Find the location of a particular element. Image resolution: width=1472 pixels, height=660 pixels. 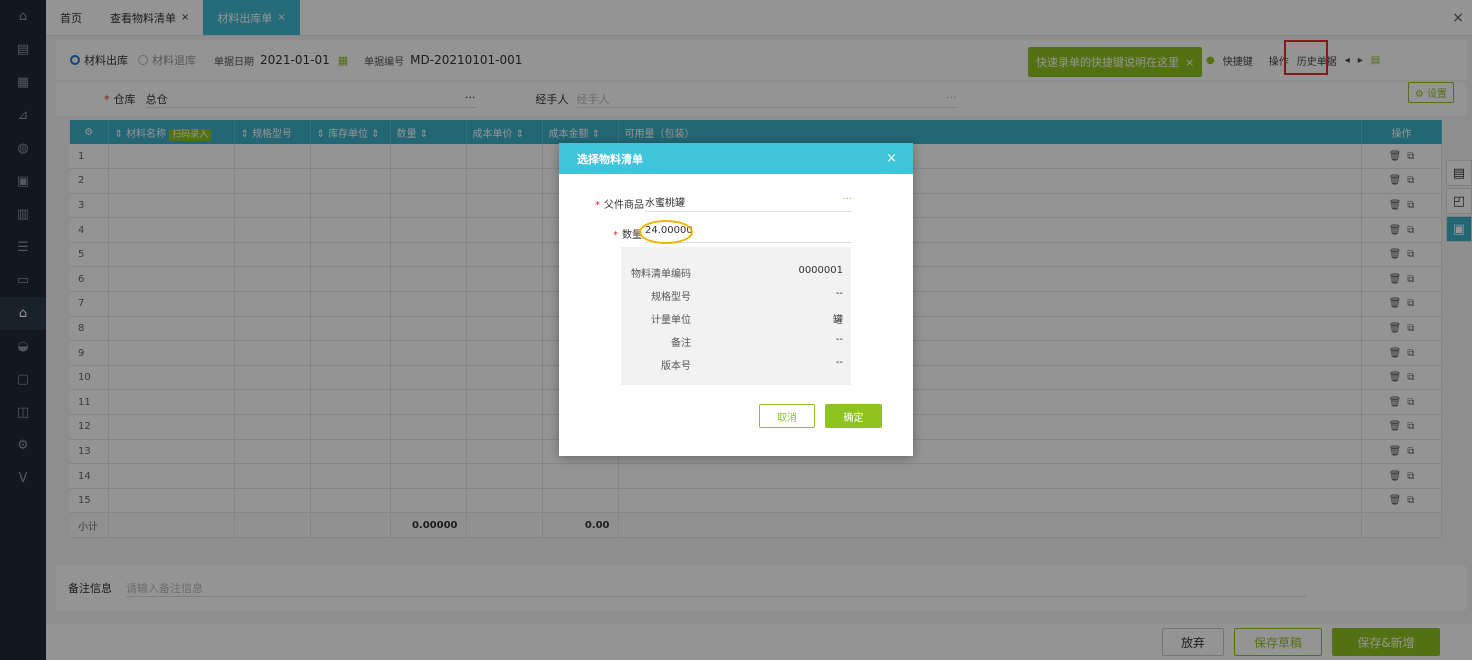

parent-field: 水蜜桃罐 ··· is located at coordinates (748, 203).